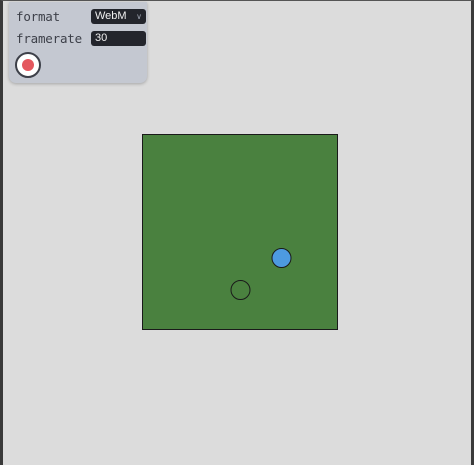 This screenshot has height=466, width=474. I want to click on format-label: format, so click(38, 16).